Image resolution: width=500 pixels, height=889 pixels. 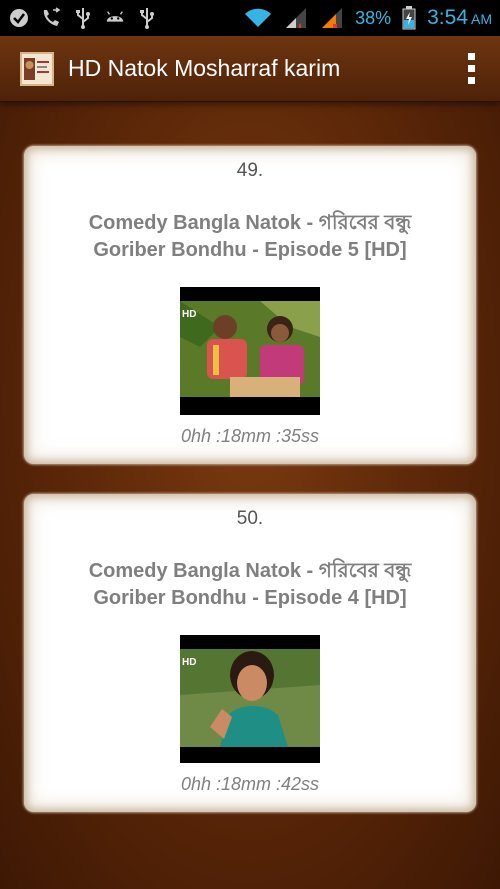 I want to click on battery-icon, so click(x=409, y=18).